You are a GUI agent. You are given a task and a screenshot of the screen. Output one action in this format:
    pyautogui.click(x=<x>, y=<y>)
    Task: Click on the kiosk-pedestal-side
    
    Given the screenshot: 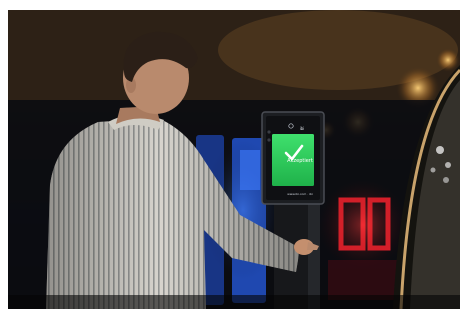 What is the action you would take?
    pyautogui.click(x=314, y=254)
    